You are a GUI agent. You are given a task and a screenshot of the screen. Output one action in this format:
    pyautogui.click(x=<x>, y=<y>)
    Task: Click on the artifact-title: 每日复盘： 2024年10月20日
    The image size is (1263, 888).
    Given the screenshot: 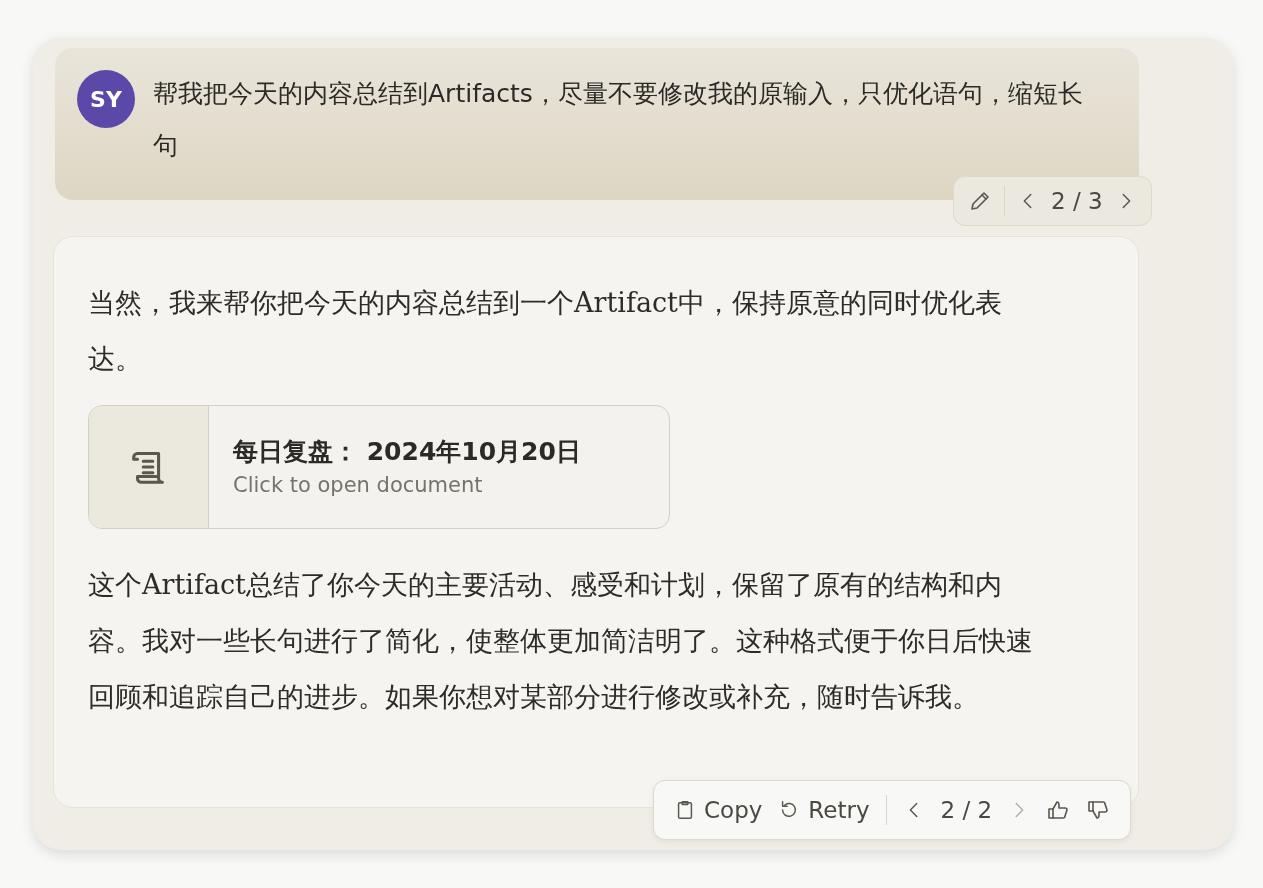 What is the action you would take?
    pyautogui.click(x=407, y=451)
    